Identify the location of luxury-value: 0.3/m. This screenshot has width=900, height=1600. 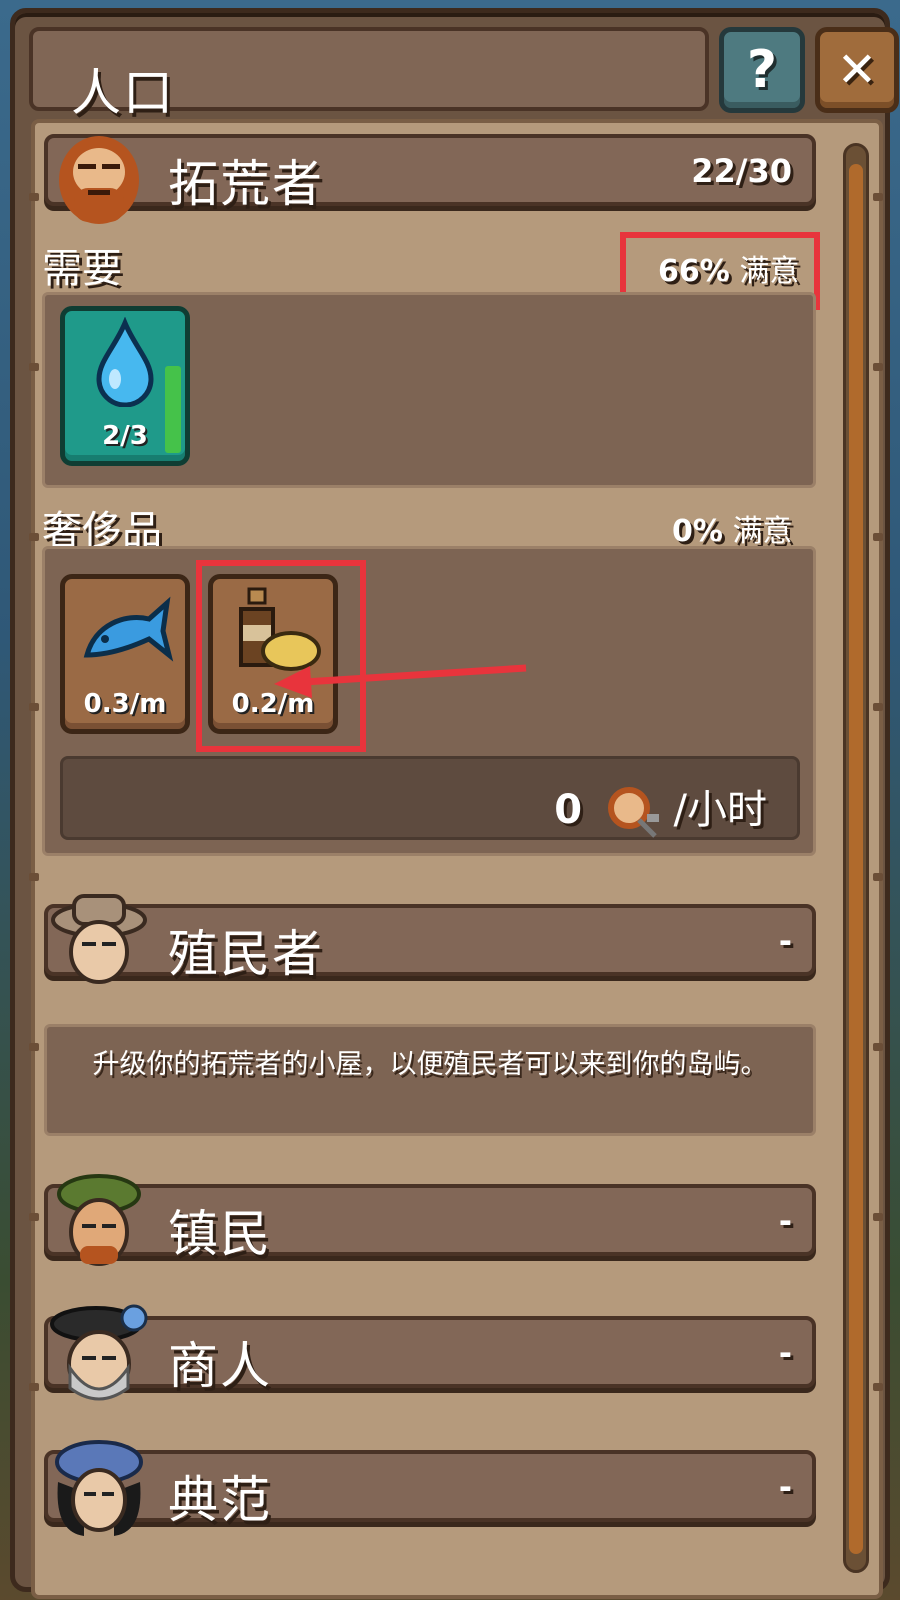
(125, 704).